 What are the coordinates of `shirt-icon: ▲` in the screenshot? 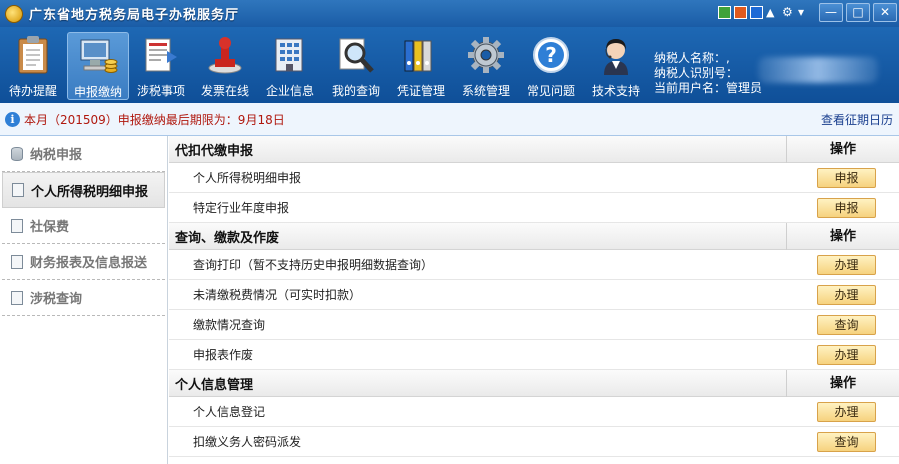 It's located at (772, 12).